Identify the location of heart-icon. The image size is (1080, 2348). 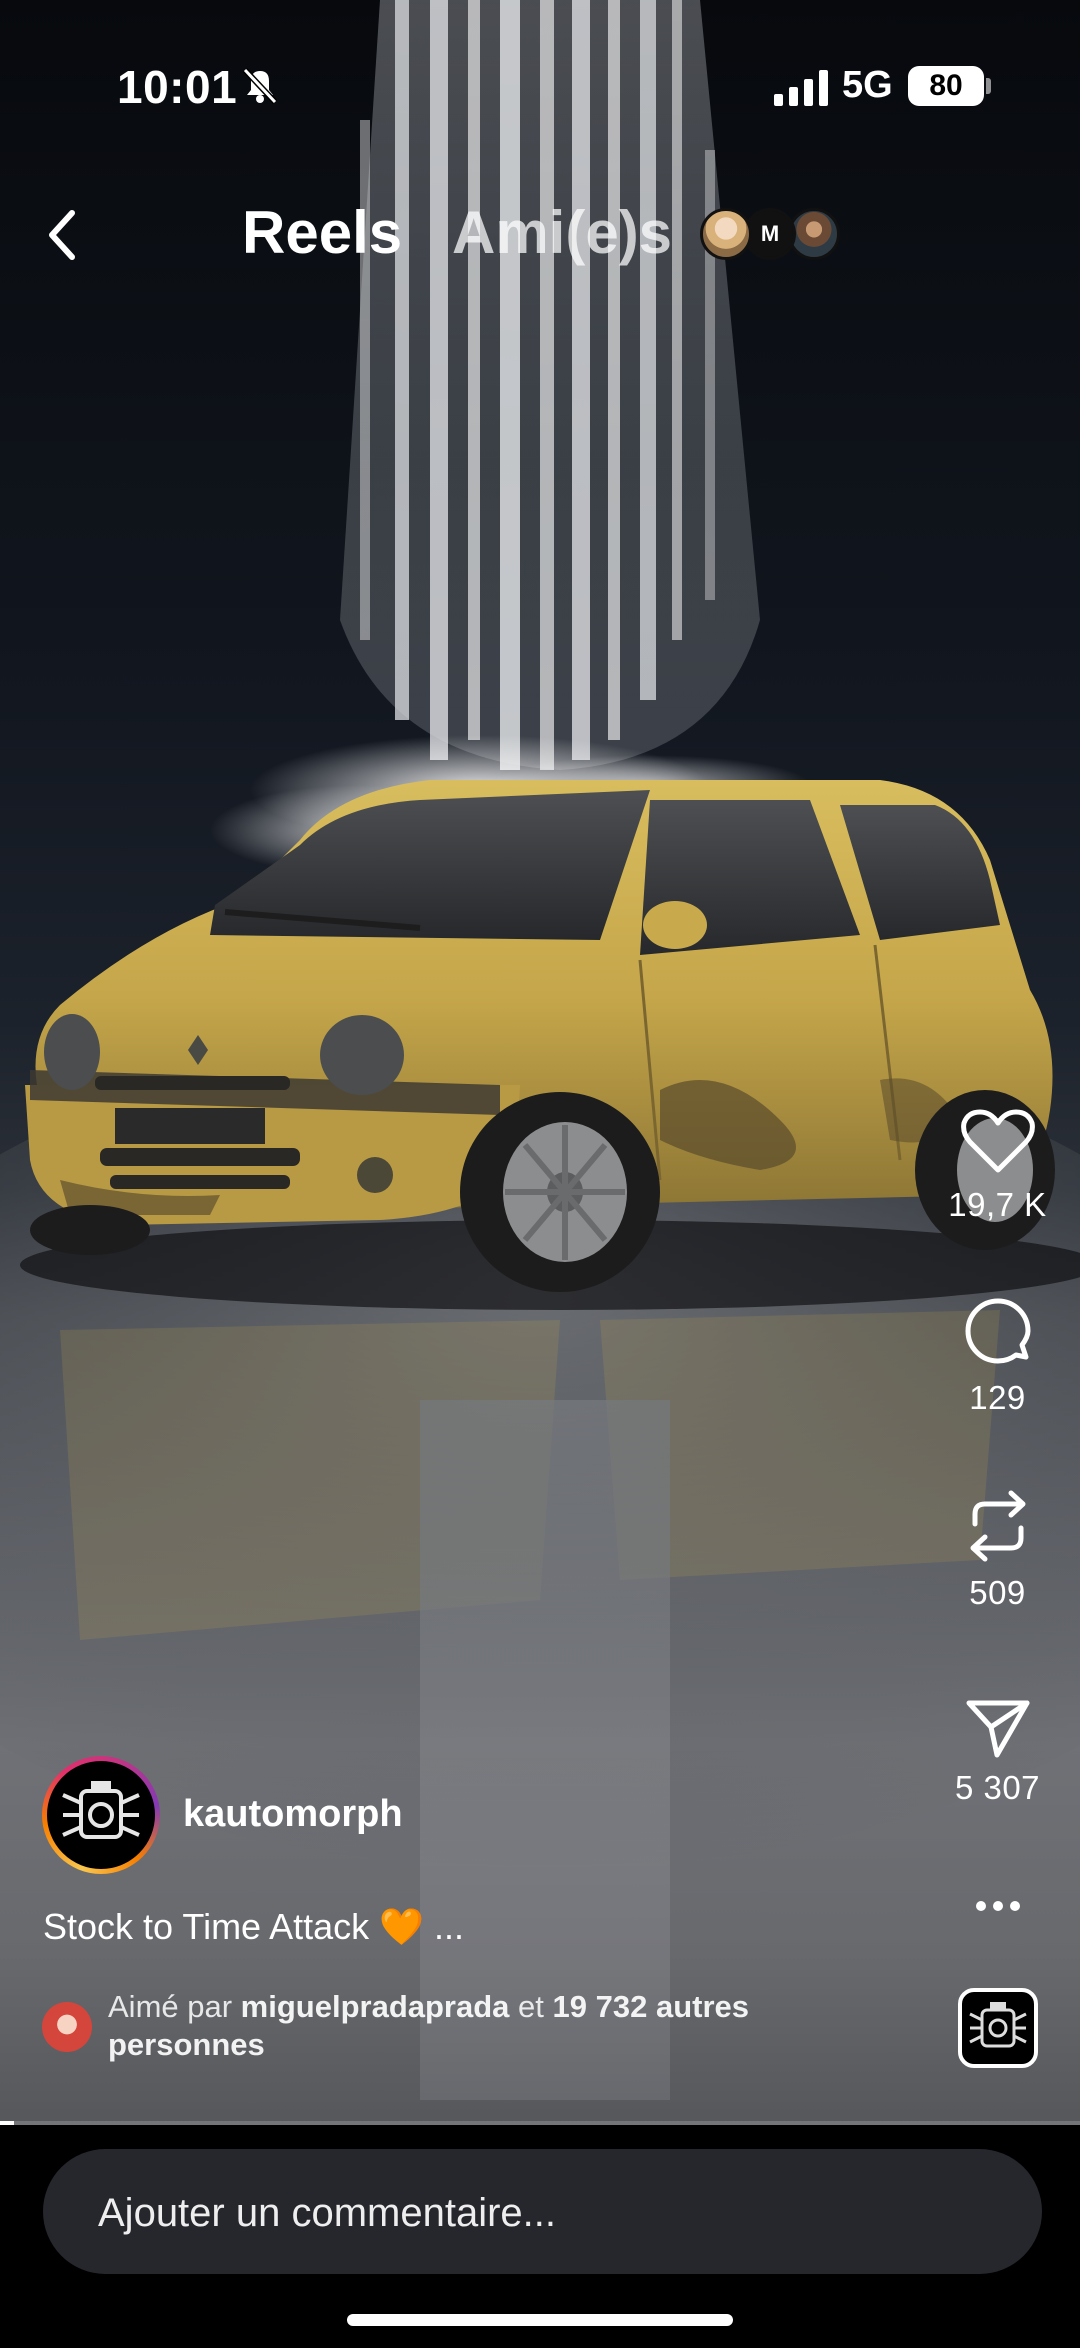
(997, 1141).